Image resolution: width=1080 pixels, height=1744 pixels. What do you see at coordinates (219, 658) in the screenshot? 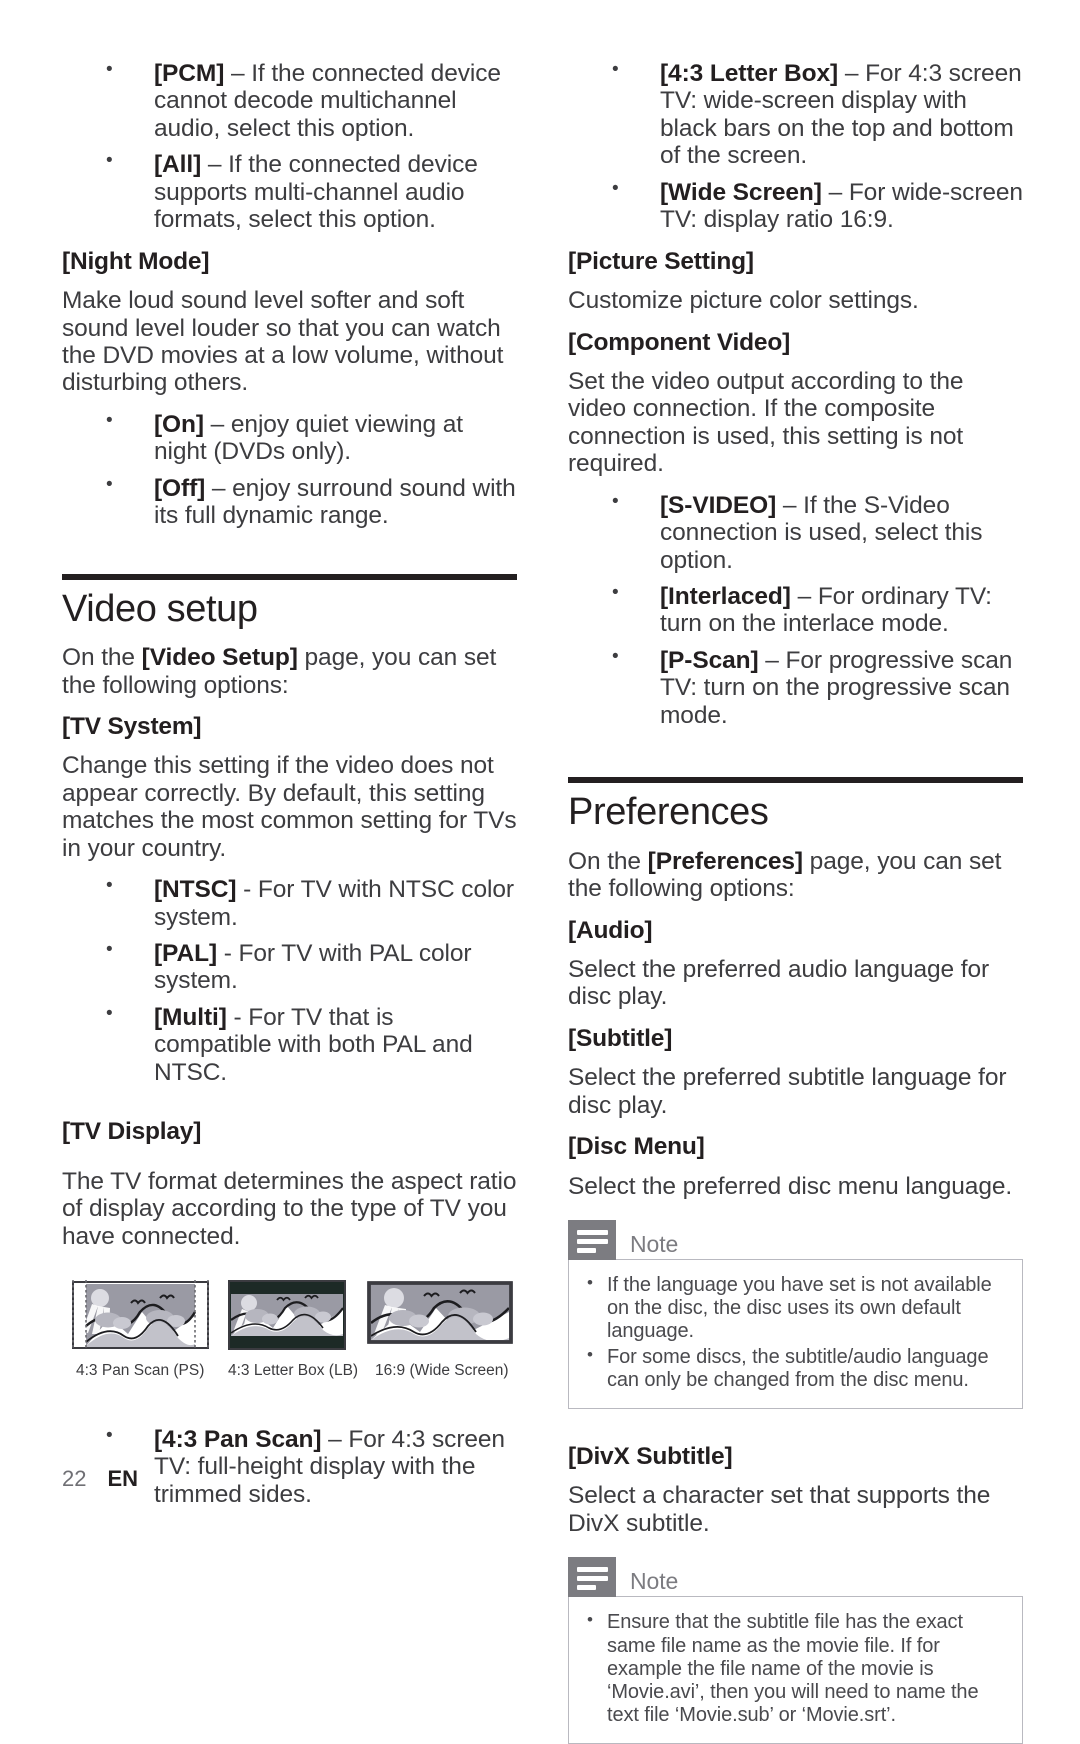
I see `intro-bold: [Video Setup]` at bounding box center [219, 658].